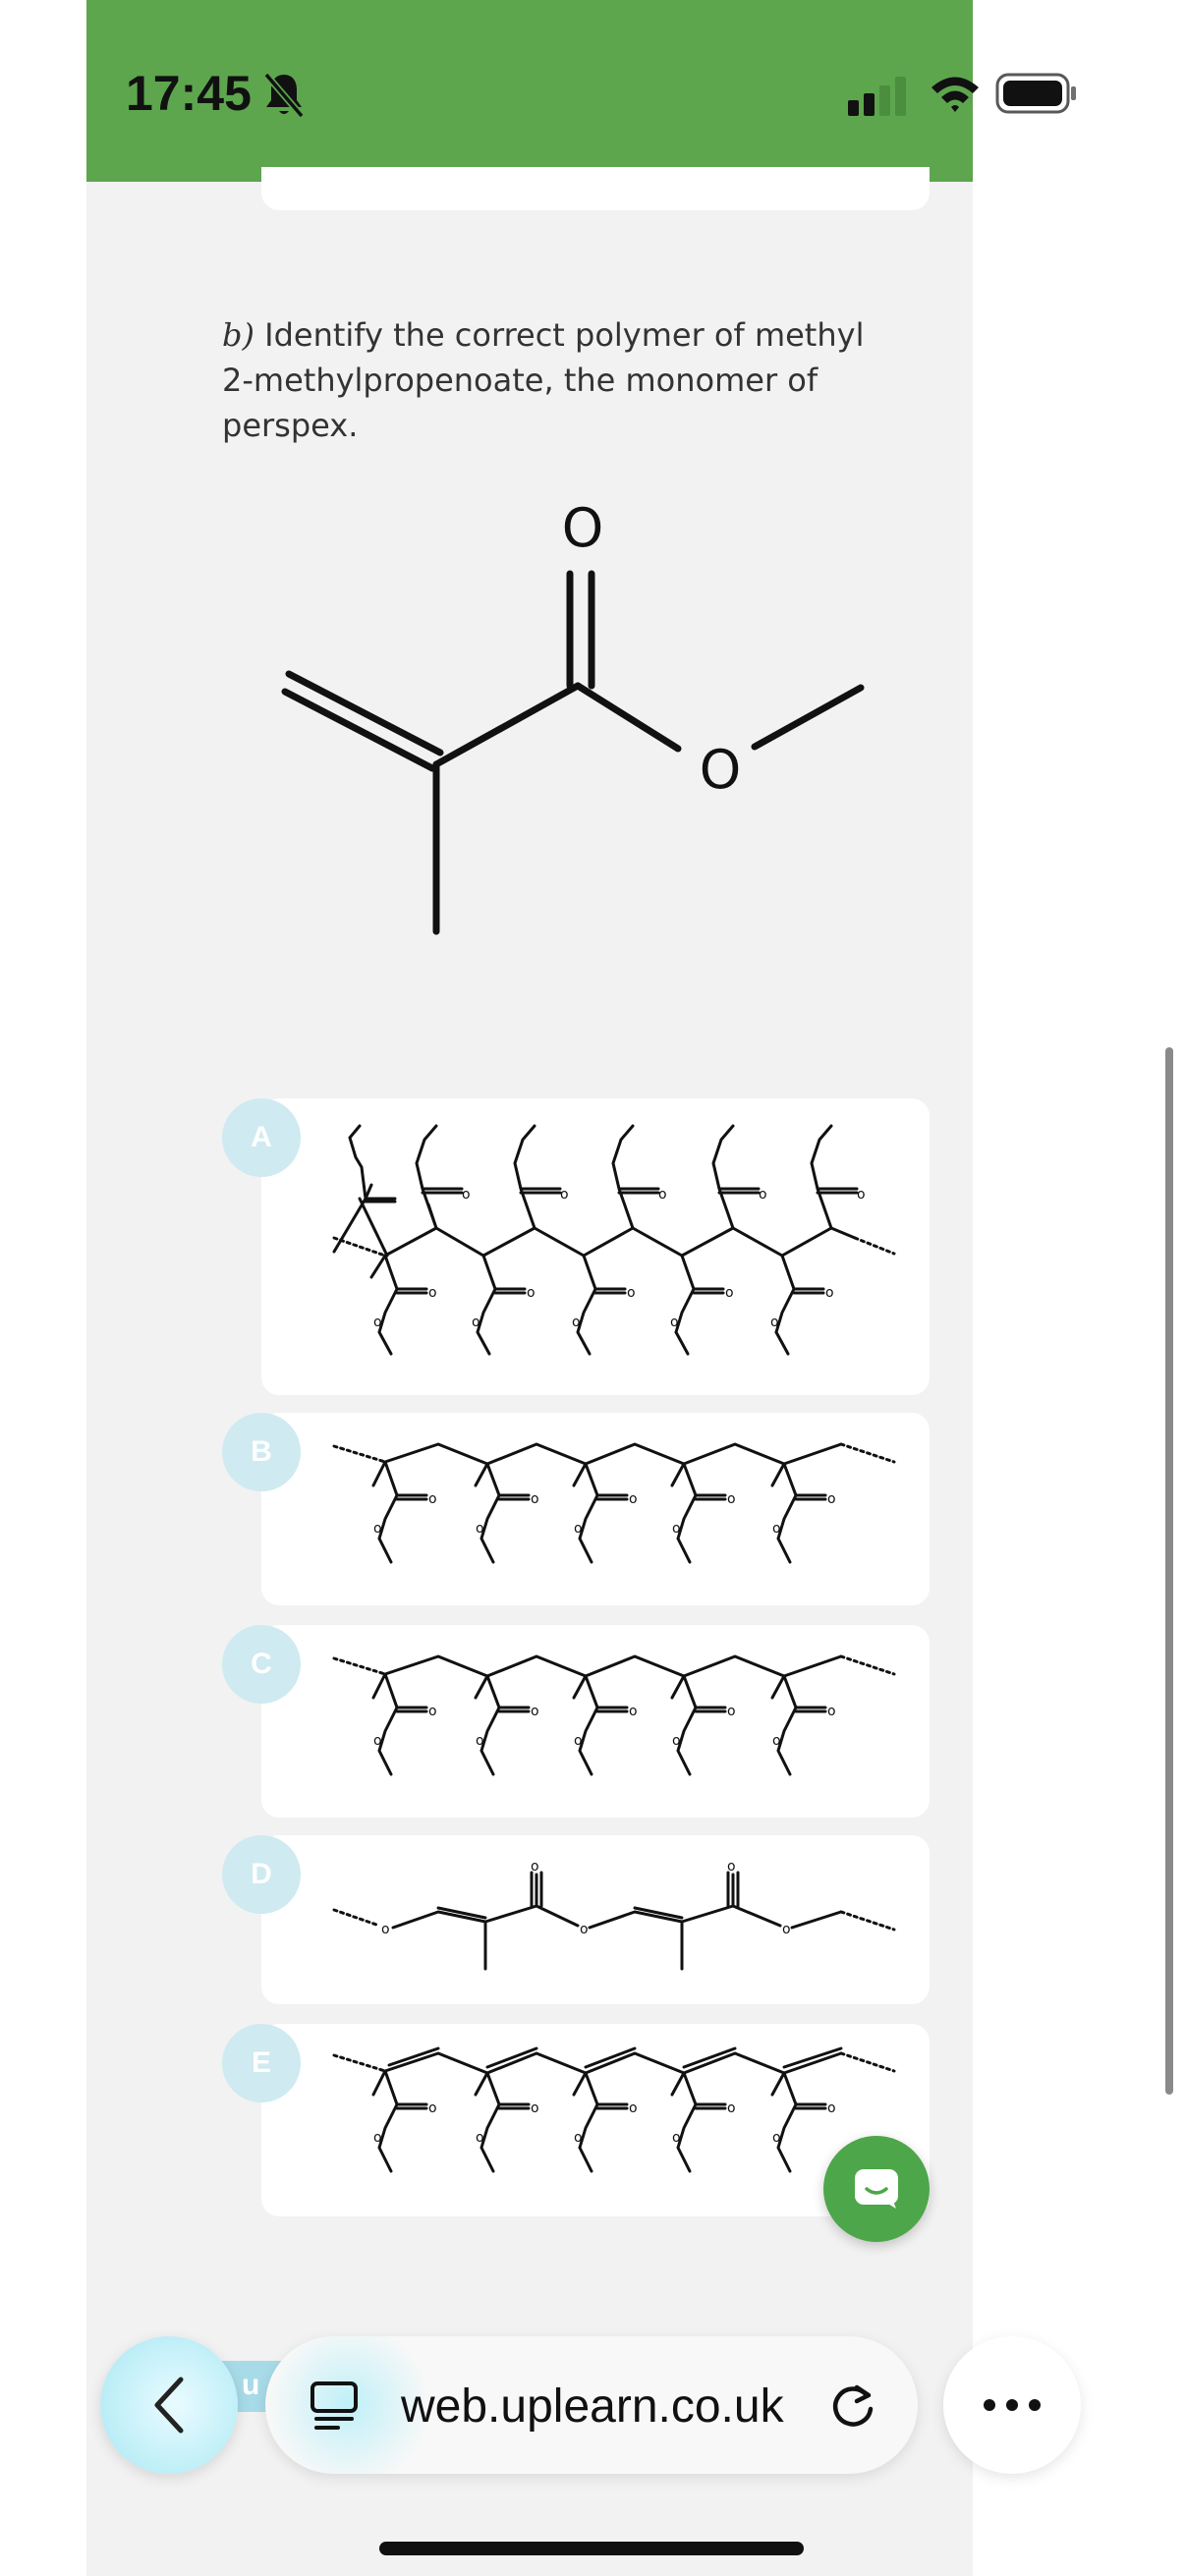  Describe the element at coordinates (592, 2548) in the screenshot. I see `home-indicator` at that location.